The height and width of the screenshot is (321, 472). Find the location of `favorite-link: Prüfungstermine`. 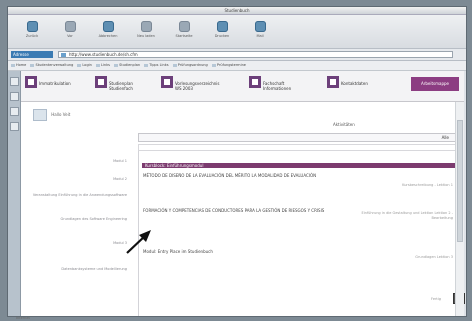

favorite-link: Prüfungstermine is located at coordinates (229, 65).